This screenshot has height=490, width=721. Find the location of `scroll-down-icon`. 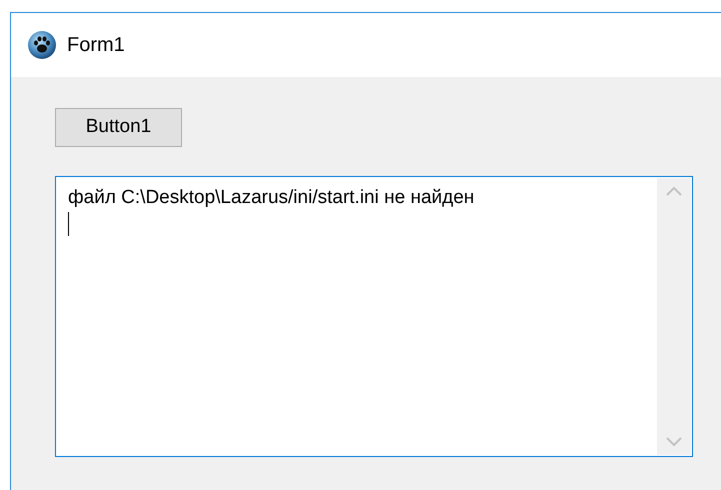

scroll-down-icon is located at coordinates (674, 442).